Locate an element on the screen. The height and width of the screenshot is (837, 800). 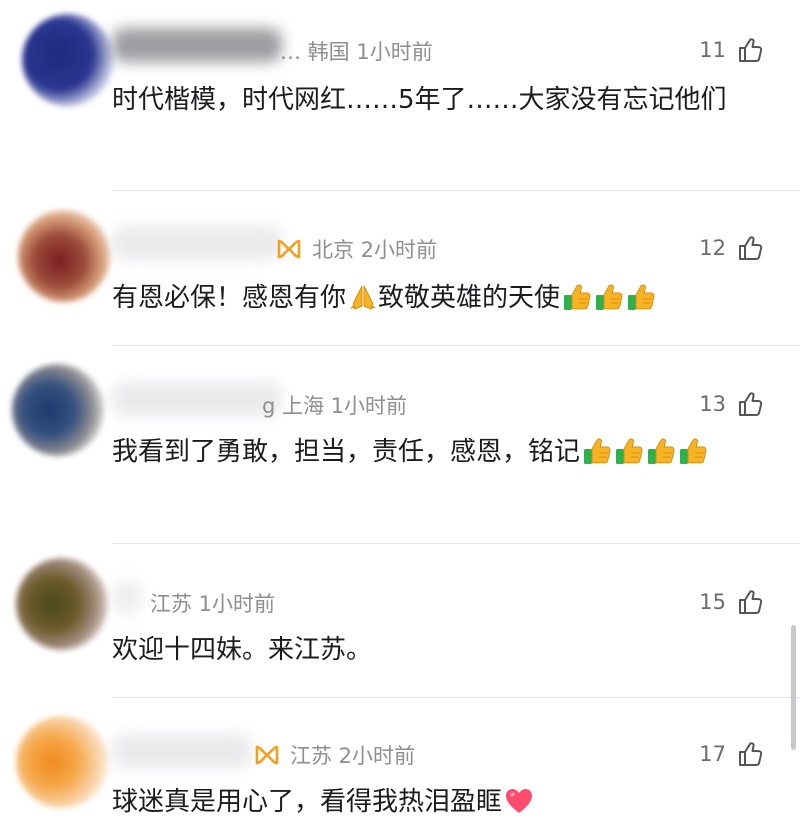
comment-text: 有恩必保！感恩有你 致敬英雄的天使 is located at coordinates (432, 298).